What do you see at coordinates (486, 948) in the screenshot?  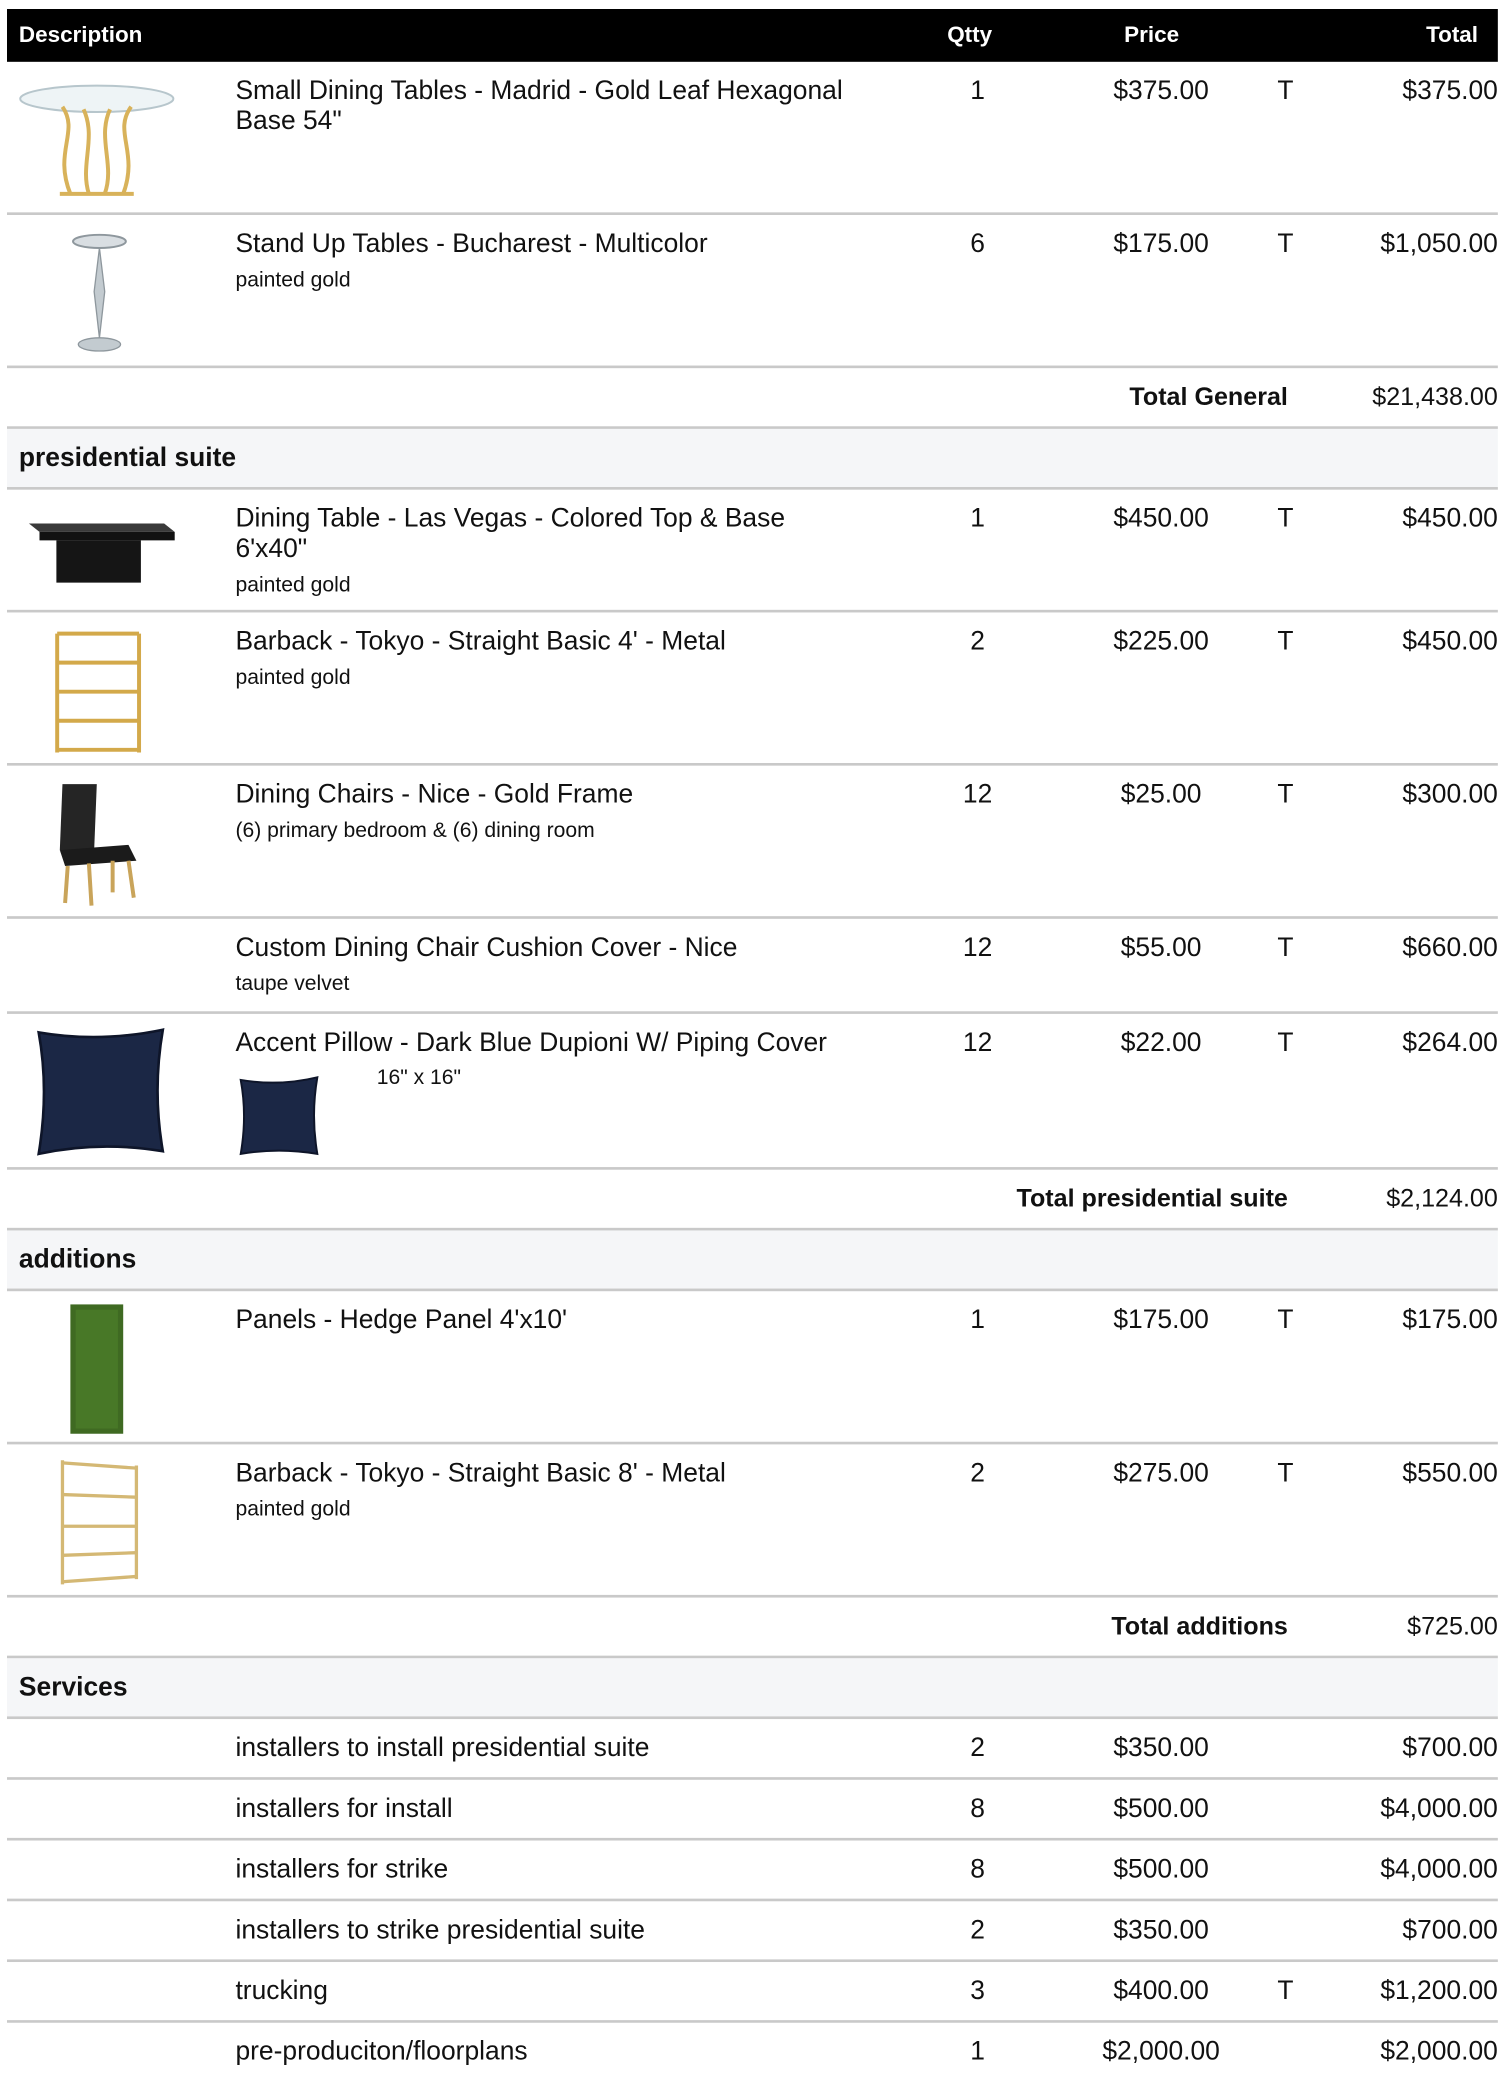 I see `item-name: Custom Dining Chair Cushion Cover - Nice` at bounding box center [486, 948].